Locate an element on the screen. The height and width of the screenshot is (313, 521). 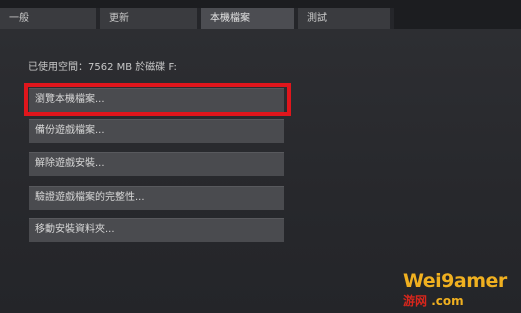
watermark-sub-com: .com is located at coordinates (447, 301).